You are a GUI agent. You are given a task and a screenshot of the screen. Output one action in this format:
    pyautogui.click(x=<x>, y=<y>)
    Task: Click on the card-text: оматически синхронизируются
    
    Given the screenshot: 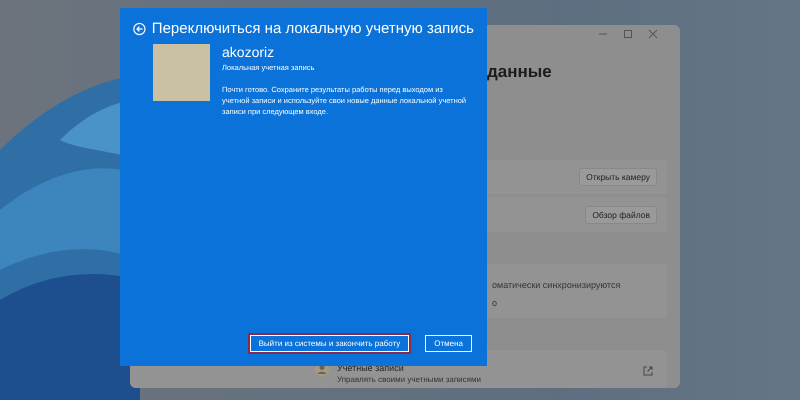 What is the action you would take?
    pyautogui.click(x=557, y=285)
    